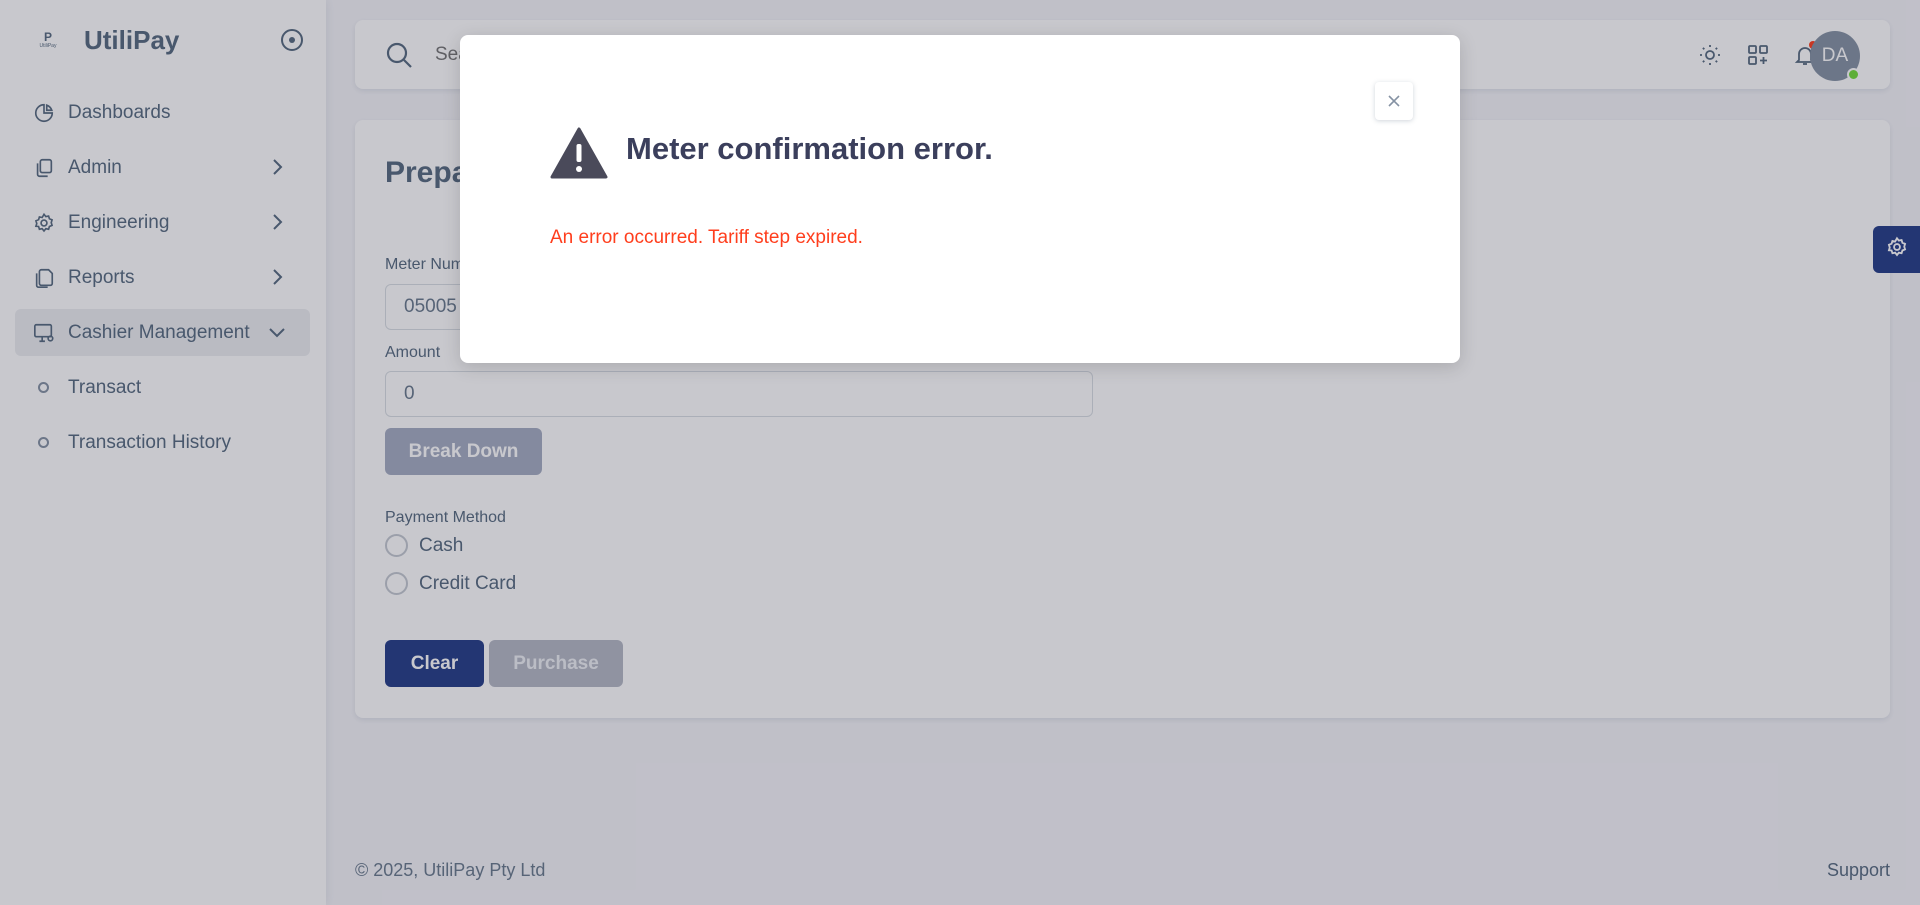 This screenshot has height=905, width=1920. I want to click on modal-error-message: An error occurred. Tariff step expired., so click(706, 237).